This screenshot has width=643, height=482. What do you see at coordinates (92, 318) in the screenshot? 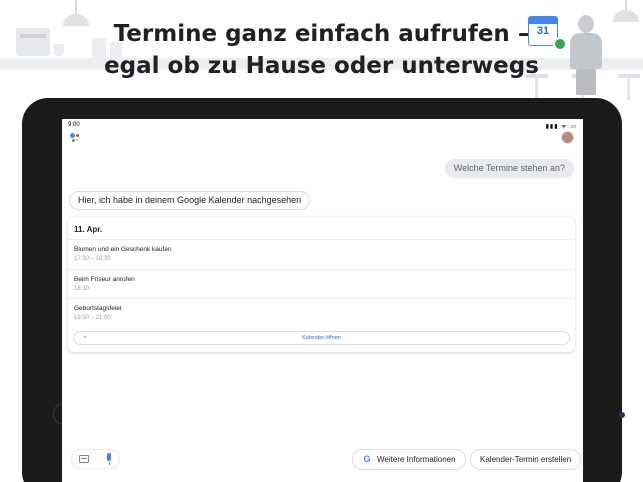
I see `event-time: 19:30 – 21:00` at bounding box center [92, 318].